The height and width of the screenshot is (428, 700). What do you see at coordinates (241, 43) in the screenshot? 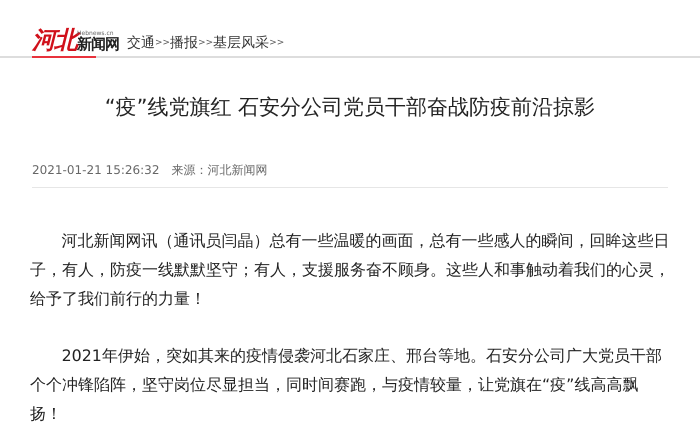
I see `breadcrumb-link: 基层风采` at bounding box center [241, 43].